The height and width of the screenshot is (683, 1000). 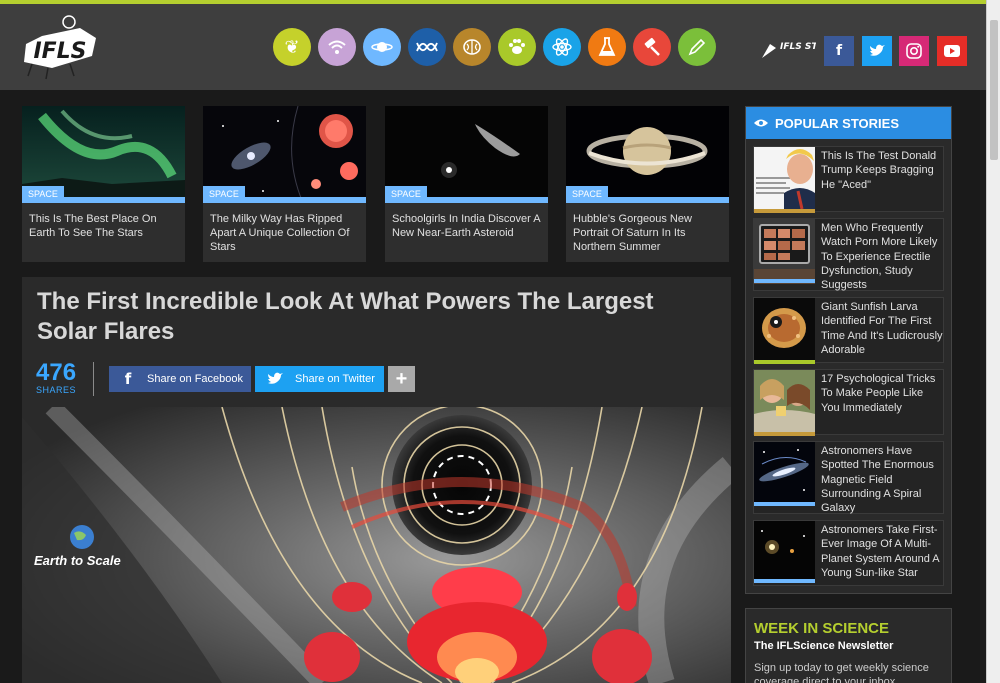 I want to click on popular-stories-title: POPULAR STORIES, so click(x=837, y=123).